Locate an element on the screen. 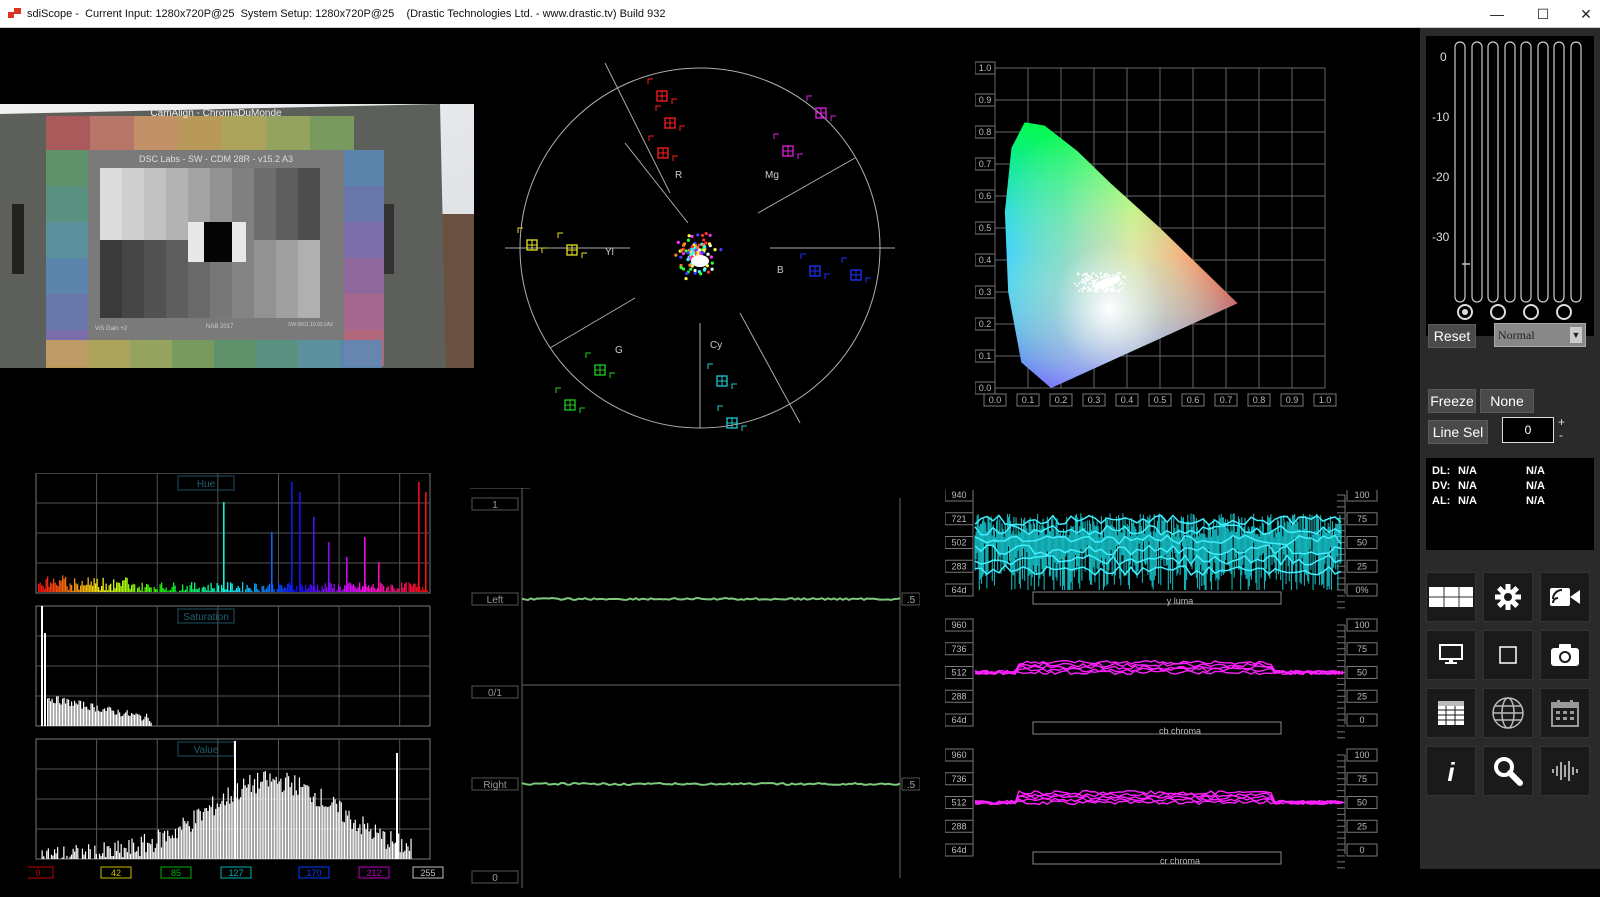  snapshot-button is located at coordinates (1565, 655).